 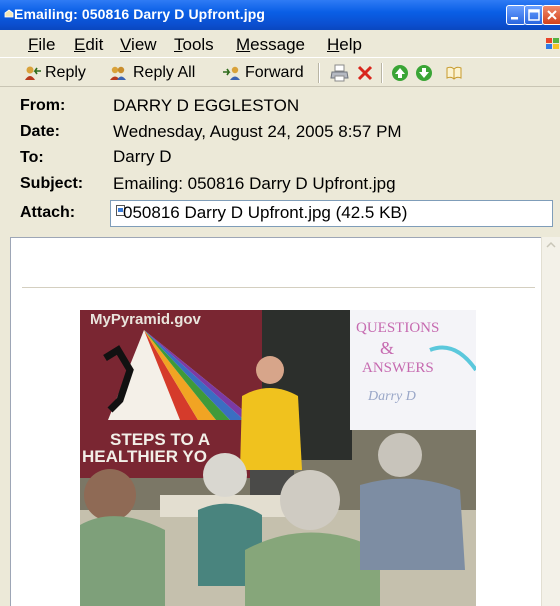 What do you see at coordinates (142, 156) in the screenshot?
I see `to-value: Darry D` at bounding box center [142, 156].